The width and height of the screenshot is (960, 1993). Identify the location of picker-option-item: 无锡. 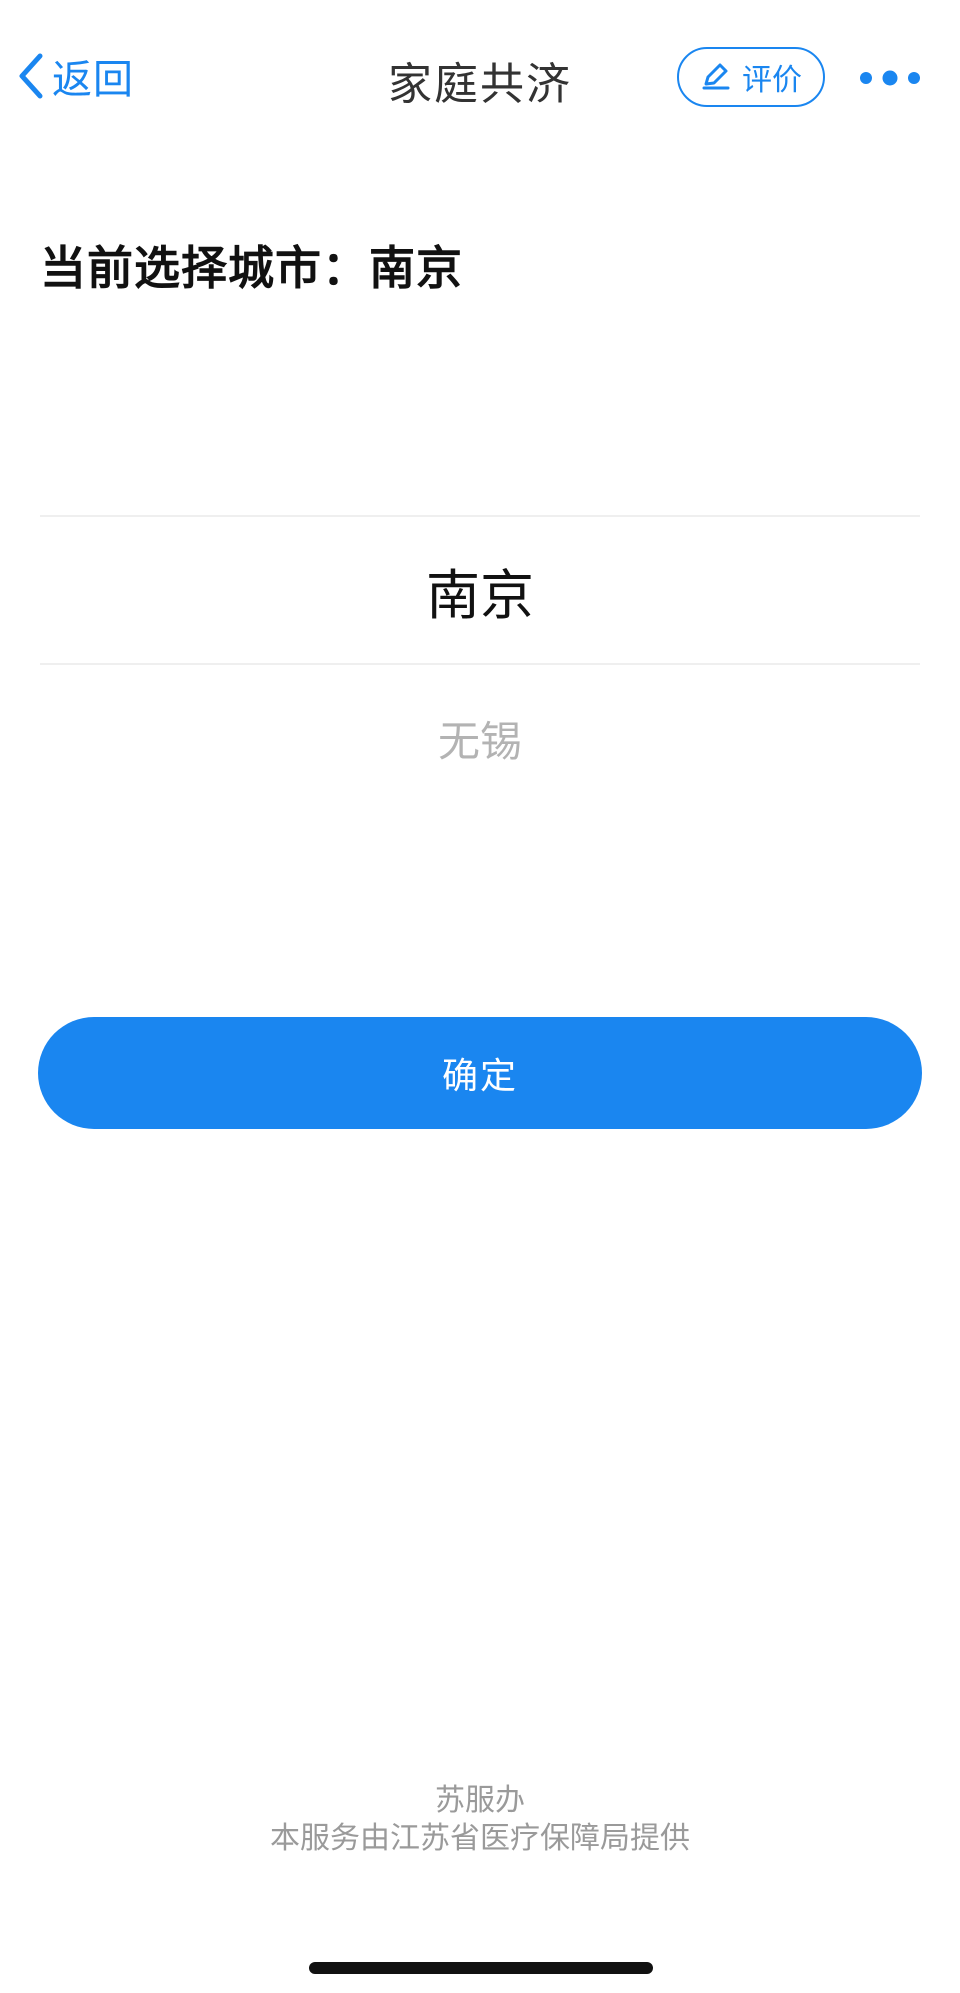
(480, 738).